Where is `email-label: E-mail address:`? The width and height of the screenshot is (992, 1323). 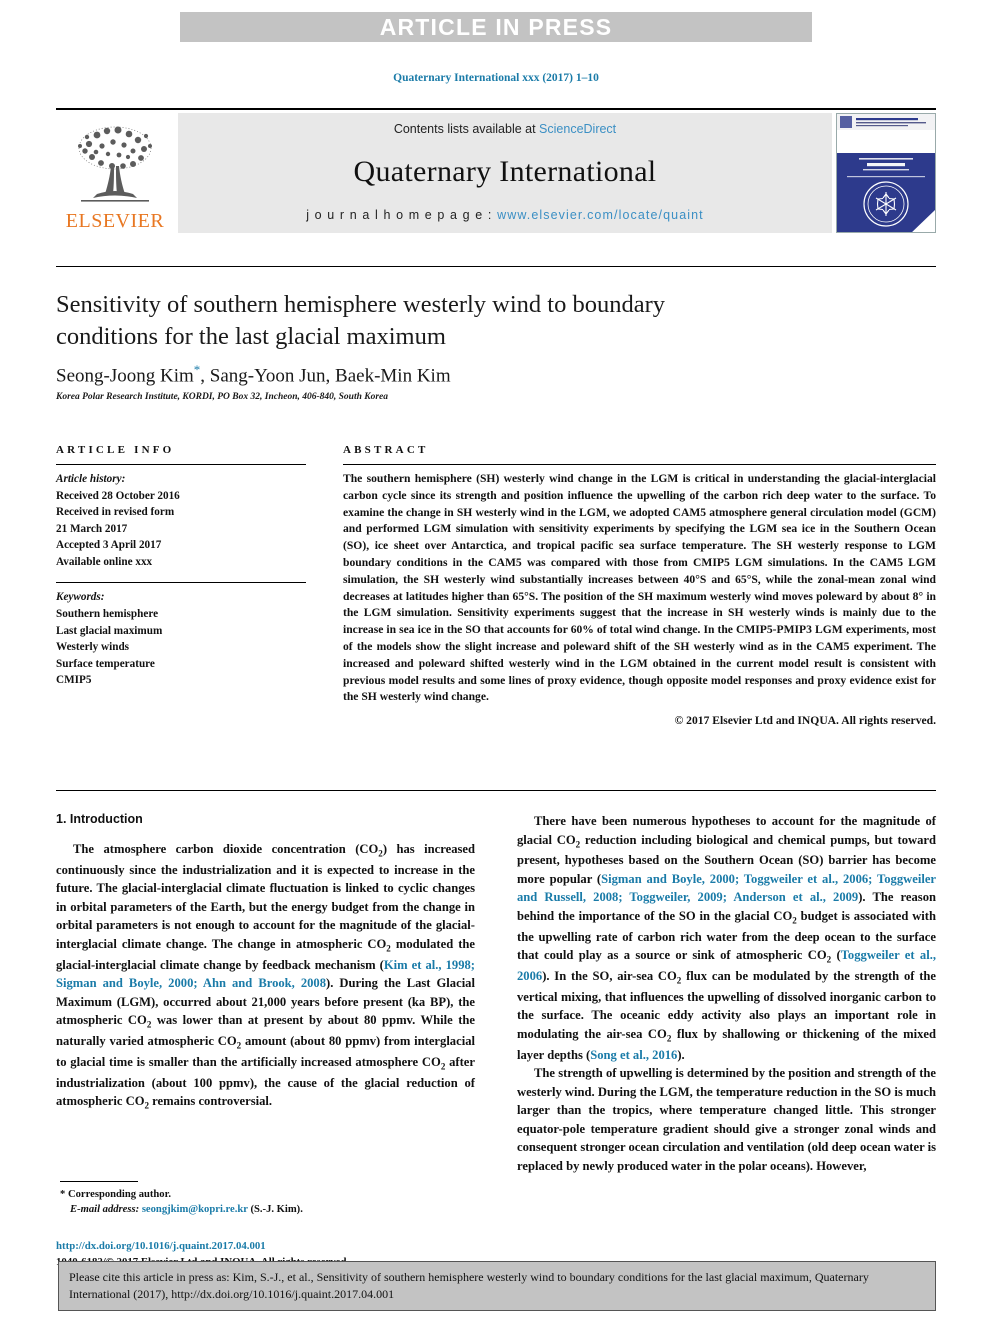
email-label: E-mail address: is located at coordinates (105, 1210).